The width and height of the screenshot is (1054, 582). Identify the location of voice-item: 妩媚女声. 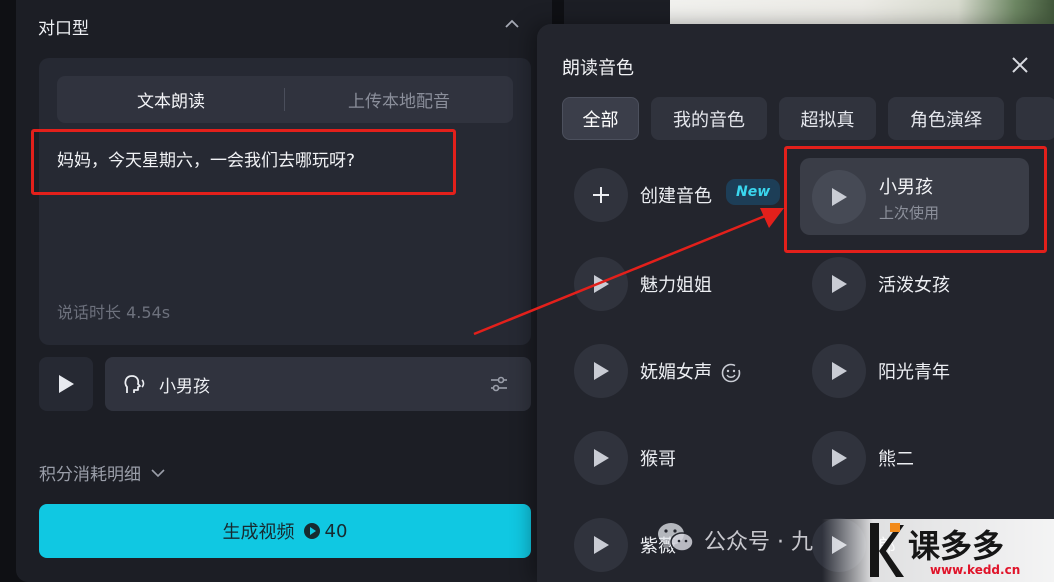
(684, 373).